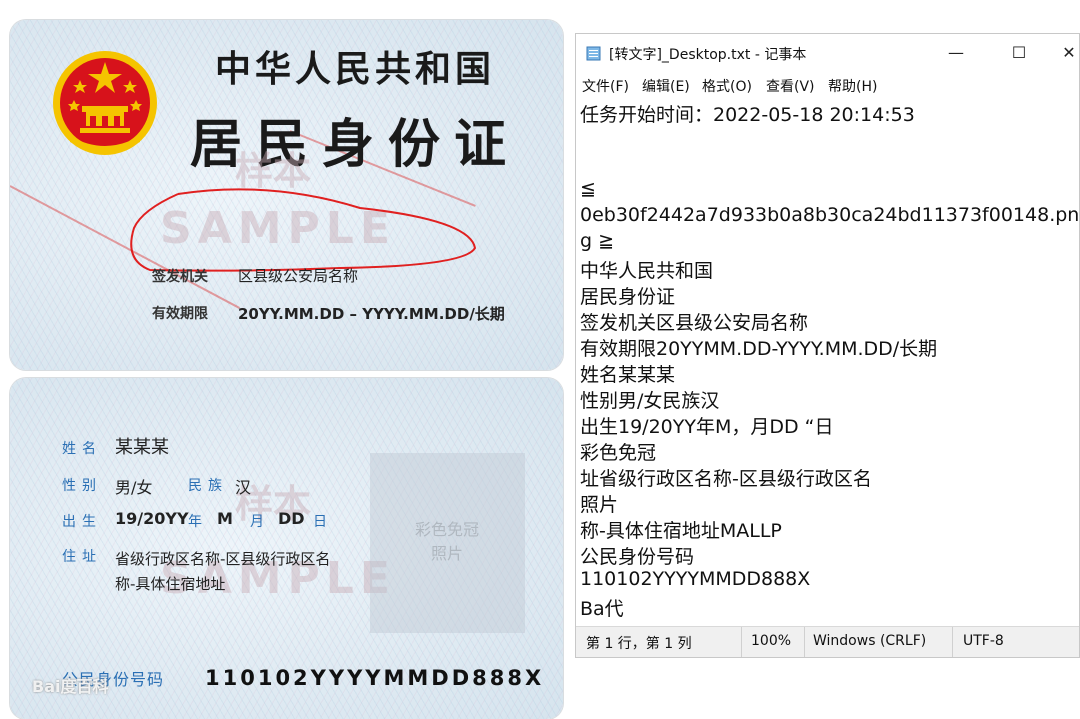  What do you see at coordinates (180, 277) in the screenshot?
I see `issuer-label: 签发机关` at bounding box center [180, 277].